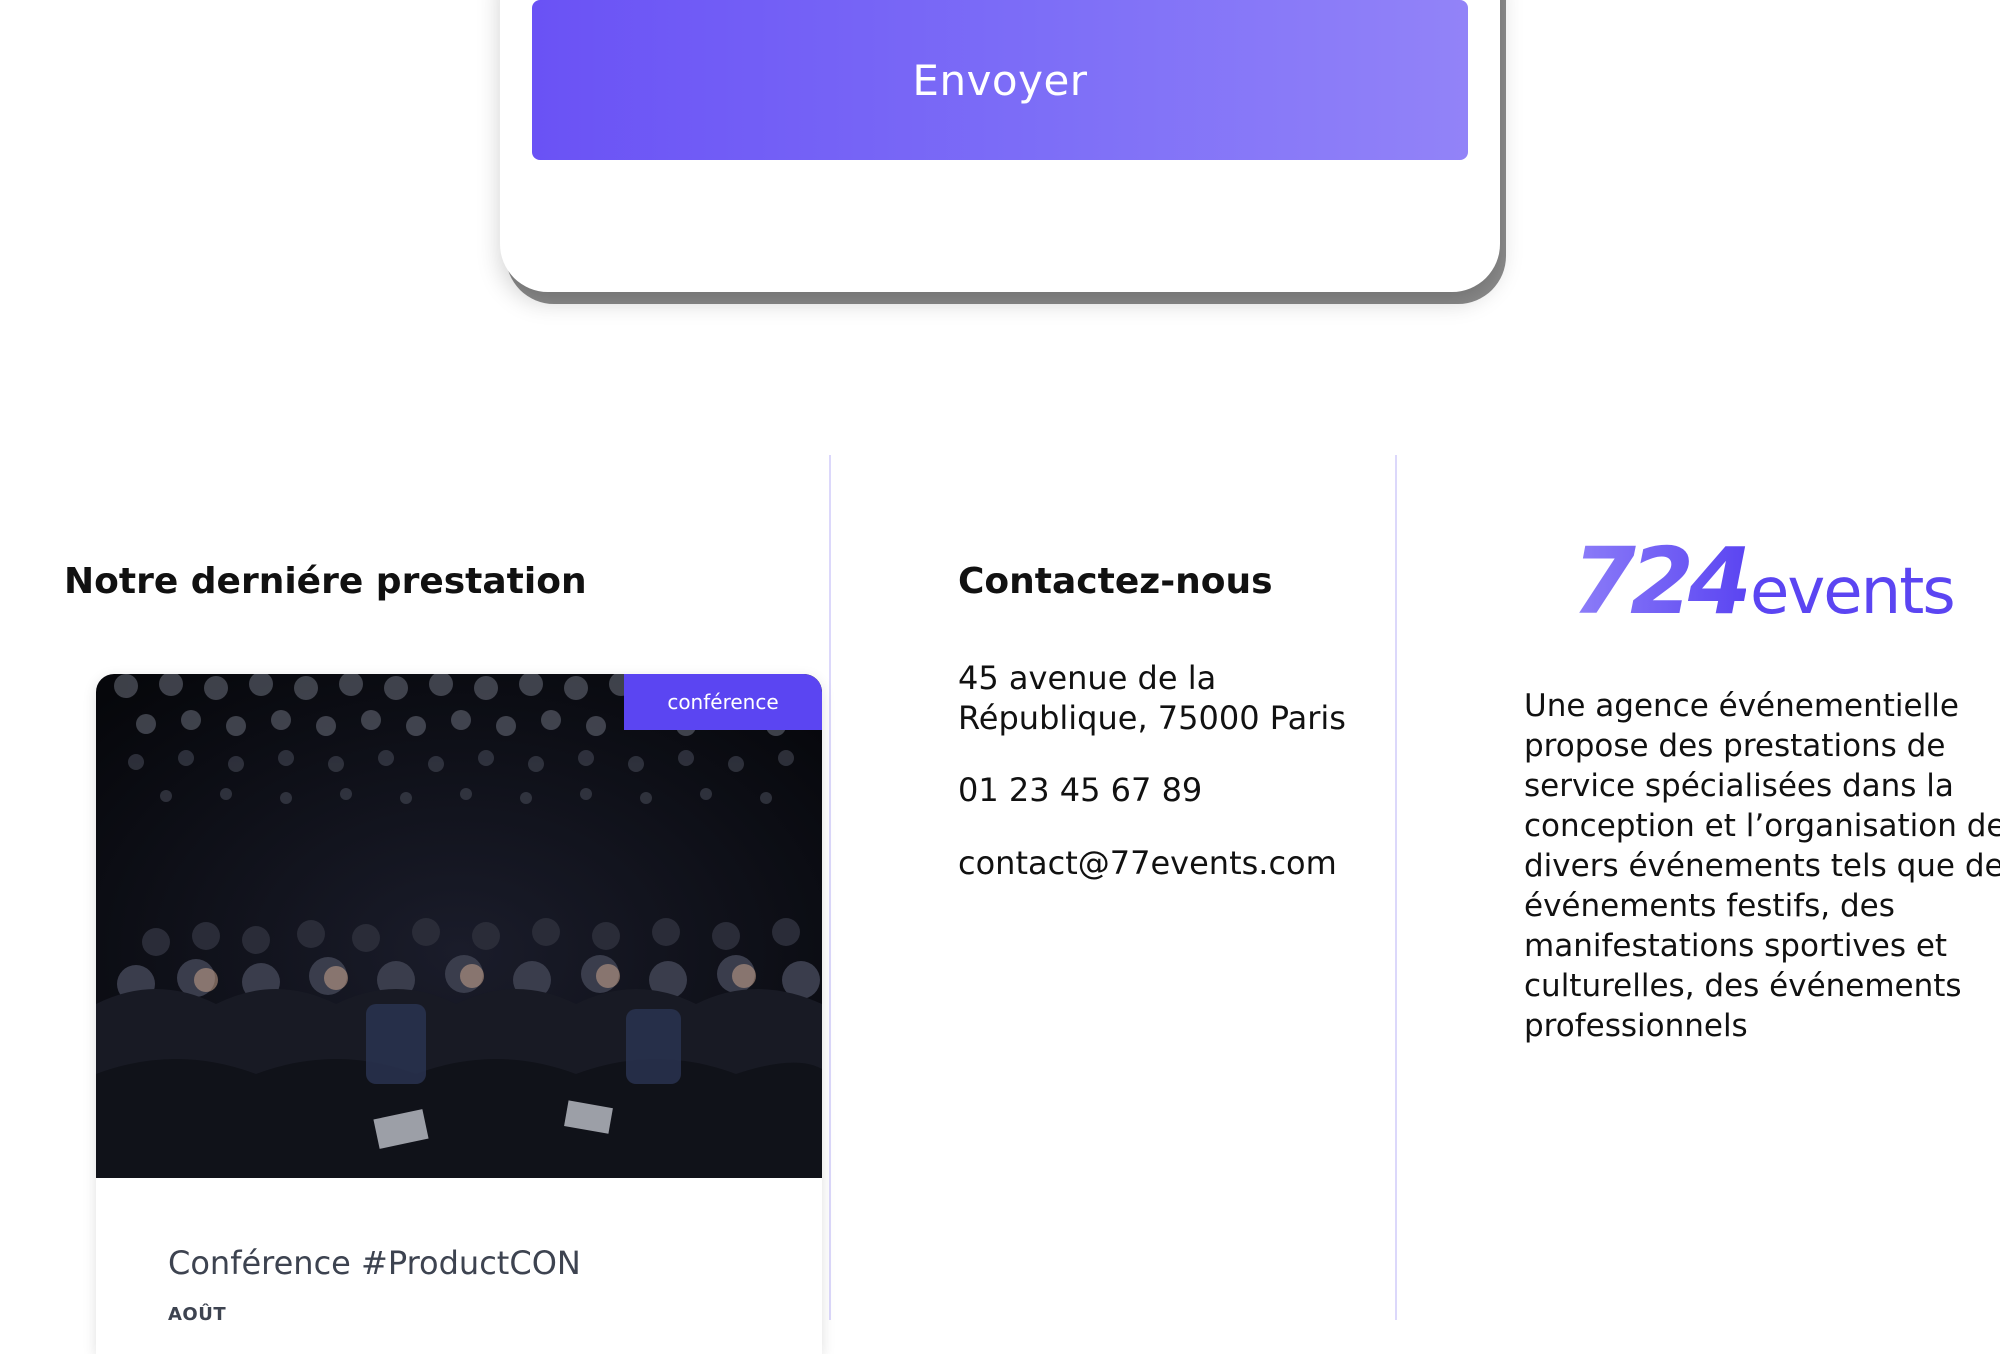 Image resolution: width=2000 pixels, height=1354 pixels. What do you see at coordinates (1000, 80) in the screenshot?
I see `submit-button: Envoyer` at bounding box center [1000, 80].